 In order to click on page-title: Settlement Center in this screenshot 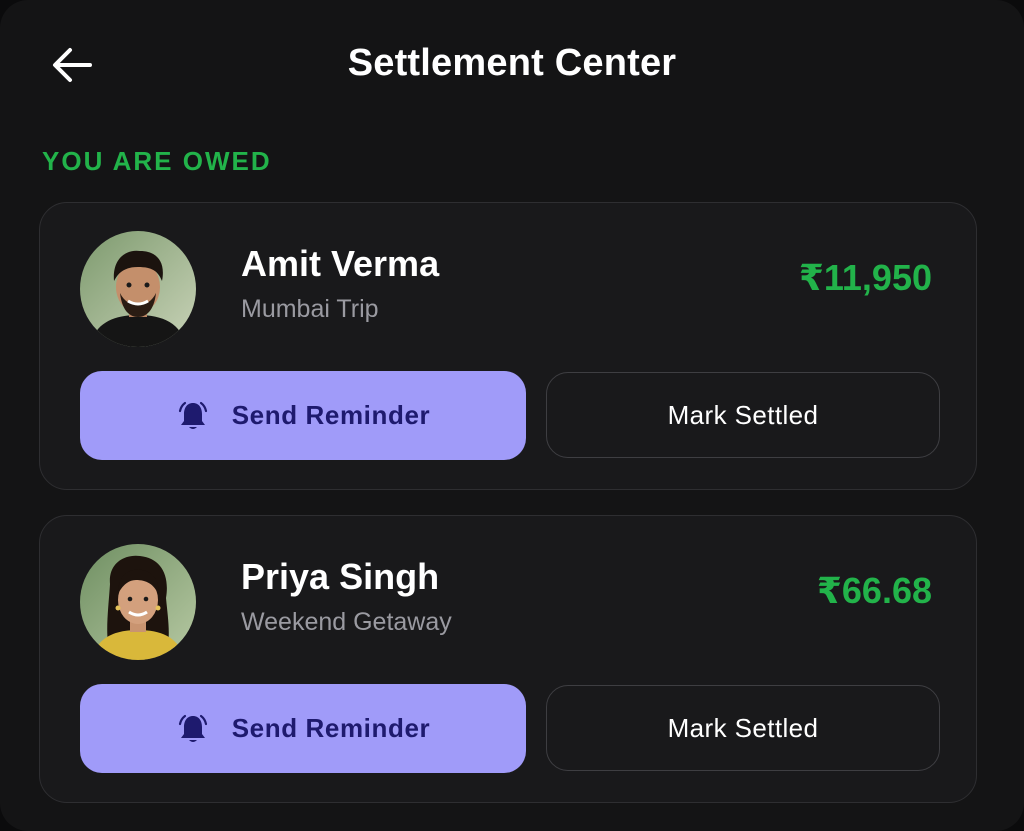, I will do `click(512, 63)`.